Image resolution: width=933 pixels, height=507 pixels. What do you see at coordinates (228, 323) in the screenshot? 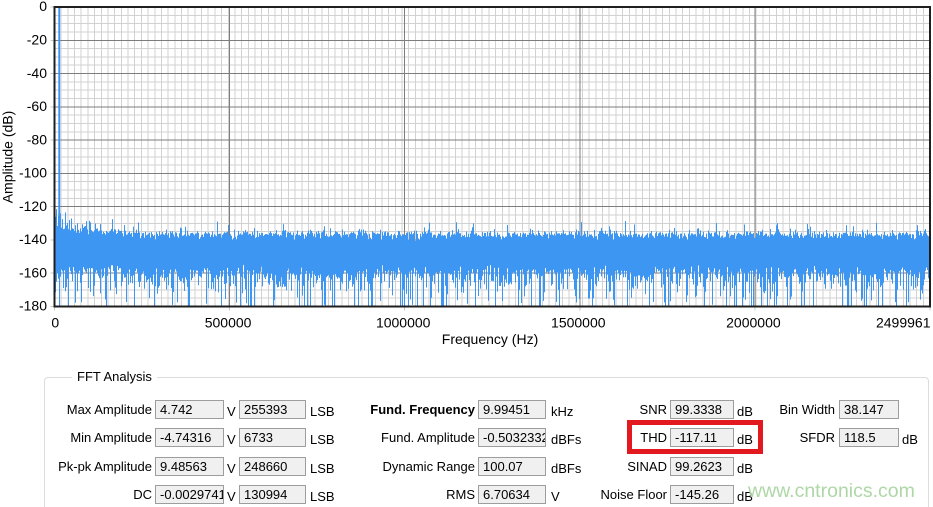
I see `svg-text: 500000` at bounding box center [228, 323].